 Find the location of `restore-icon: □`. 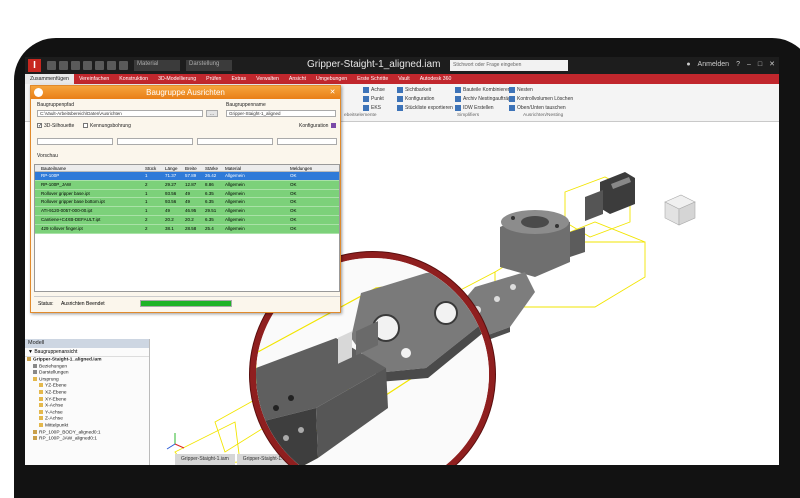

restore-icon: □ is located at coordinates (760, 64).